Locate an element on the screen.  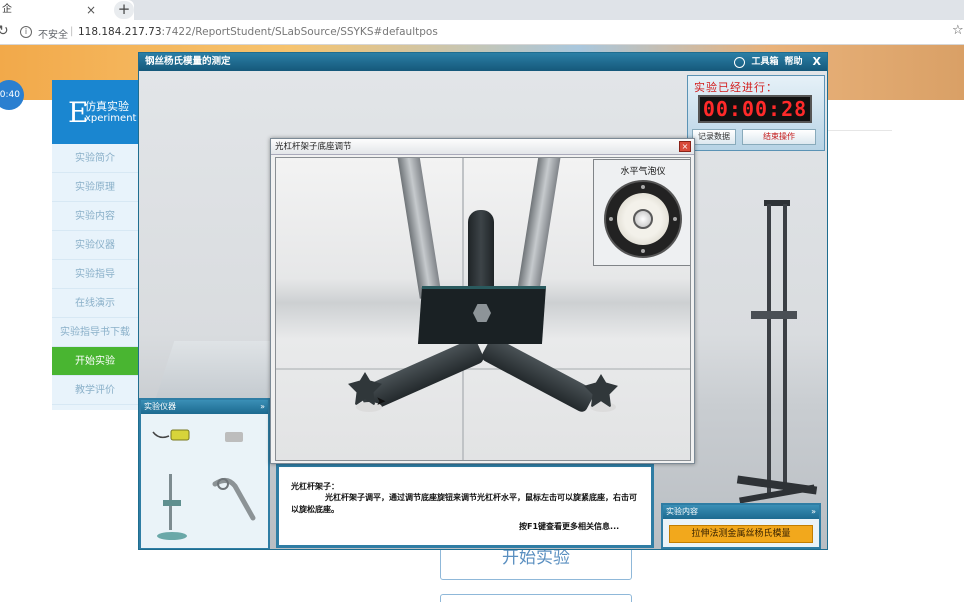
bubble is located at coordinates (643, 219).